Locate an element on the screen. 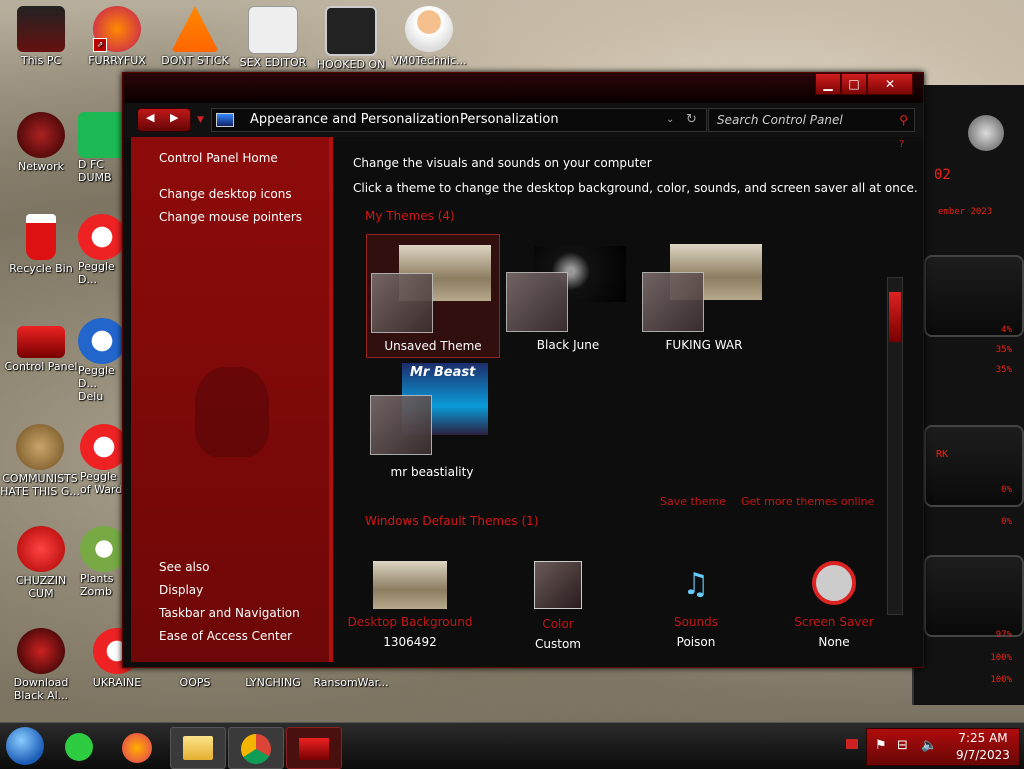  desktop-background-item: Desktop Background 1306492 is located at coordinates (410, 605).